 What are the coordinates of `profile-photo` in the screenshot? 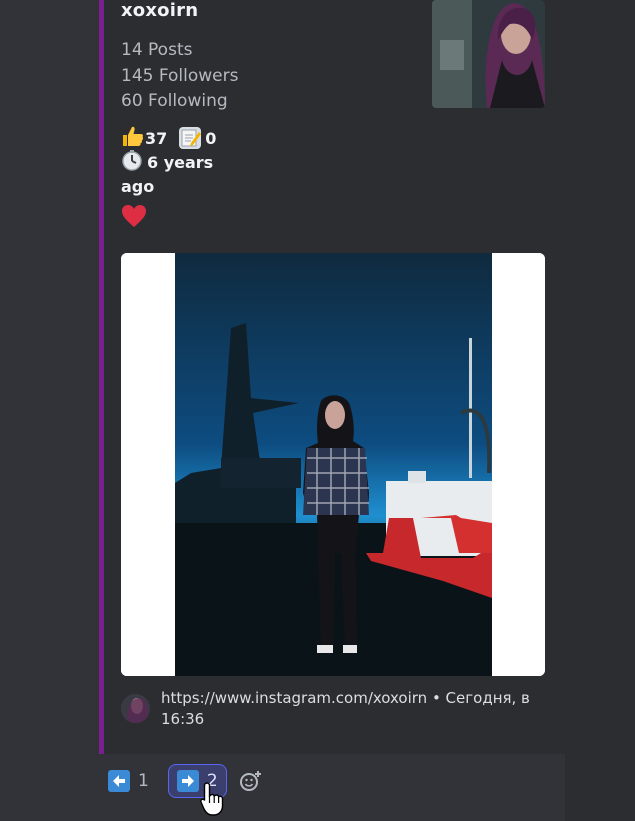 It's located at (488, 54).